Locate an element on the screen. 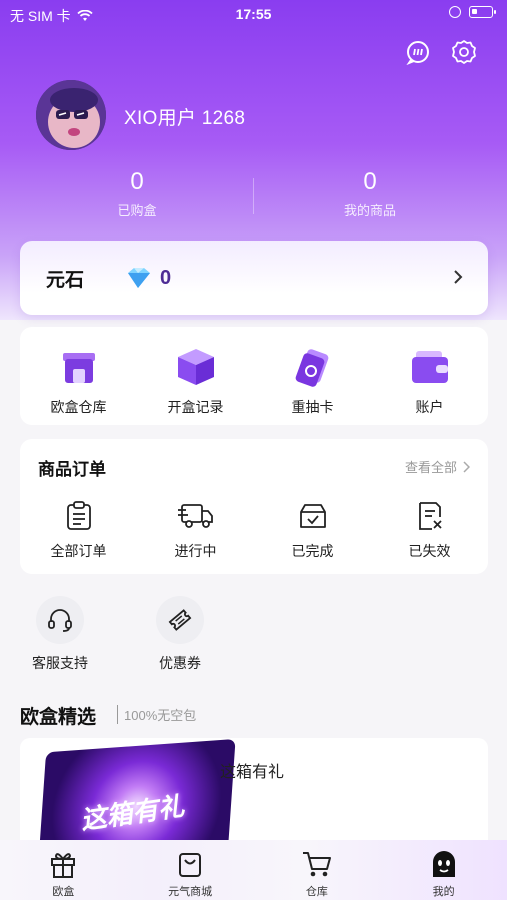 This screenshot has width=507, height=900. stat-label: 已购盒 is located at coordinates (137, 210).